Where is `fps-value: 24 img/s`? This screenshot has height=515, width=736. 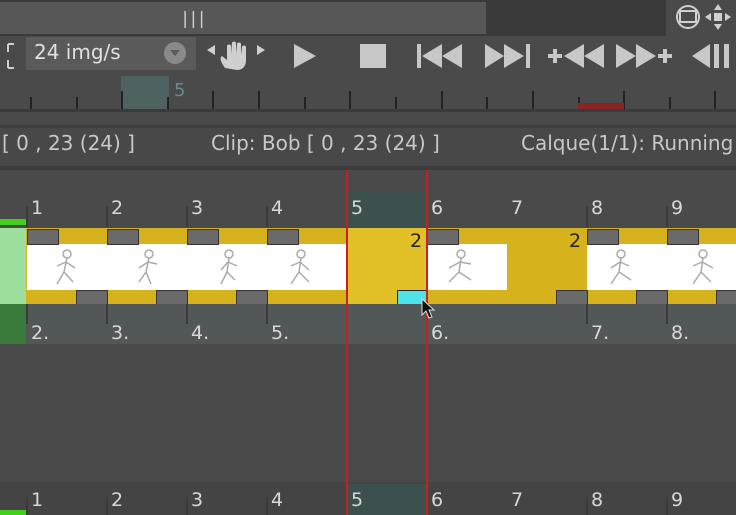
fps-value: 24 img/s is located at coordinates (77, 52).